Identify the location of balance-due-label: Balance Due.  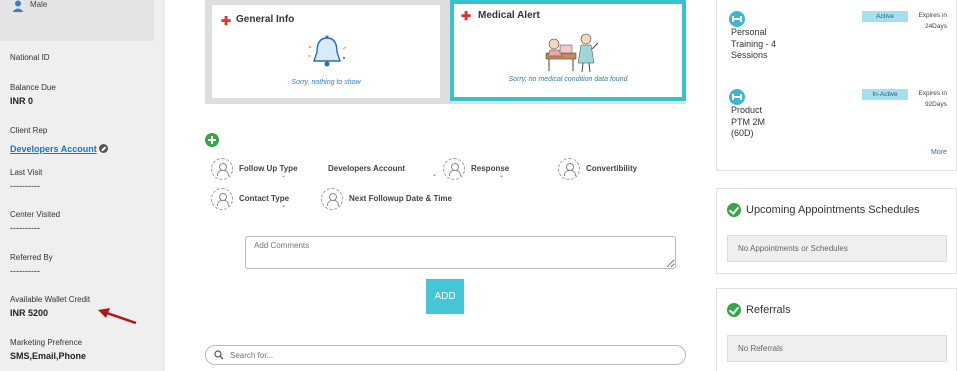
(33, 87).